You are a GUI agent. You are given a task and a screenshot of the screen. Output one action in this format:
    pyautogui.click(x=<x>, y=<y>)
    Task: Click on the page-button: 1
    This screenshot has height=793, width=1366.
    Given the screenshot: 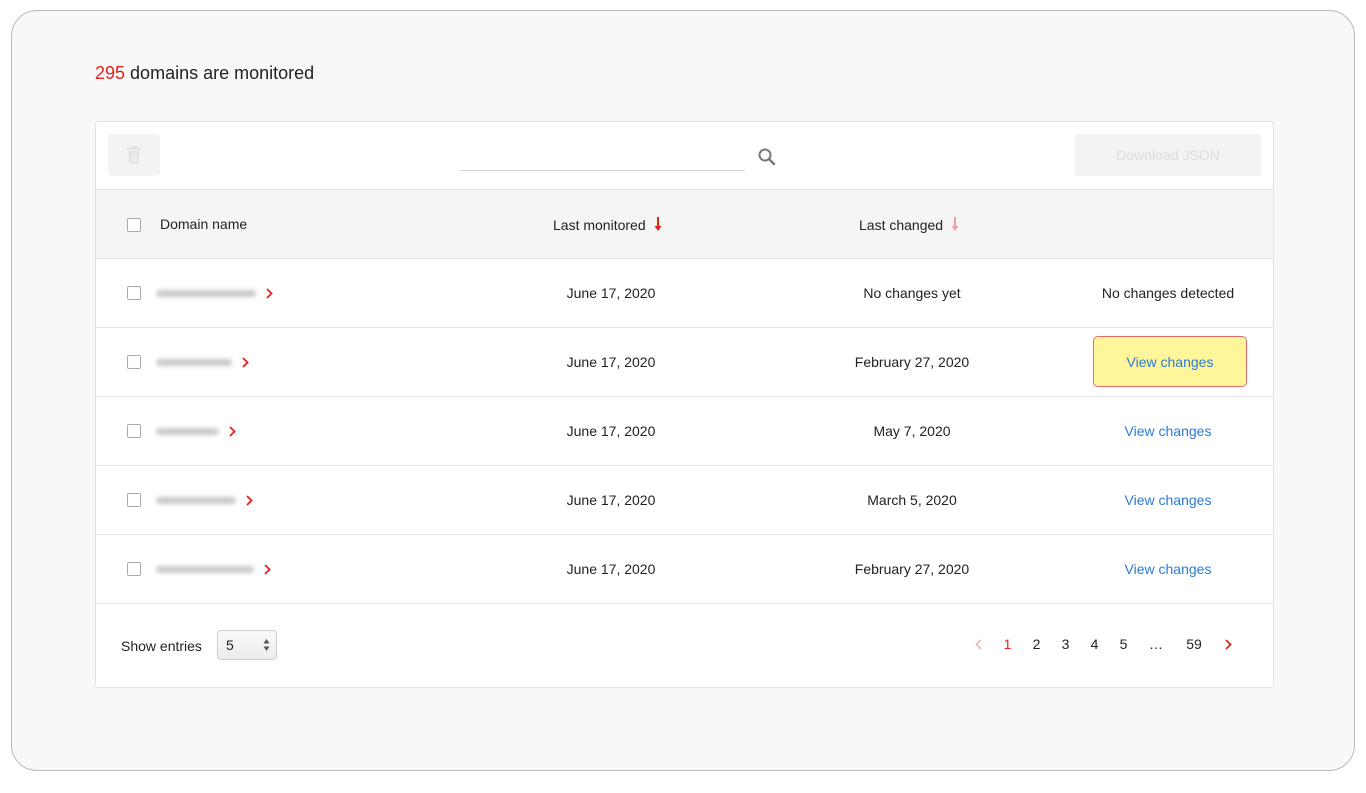 What is the action you would take?
    pyautogui.click(x=1007, y=644)
    